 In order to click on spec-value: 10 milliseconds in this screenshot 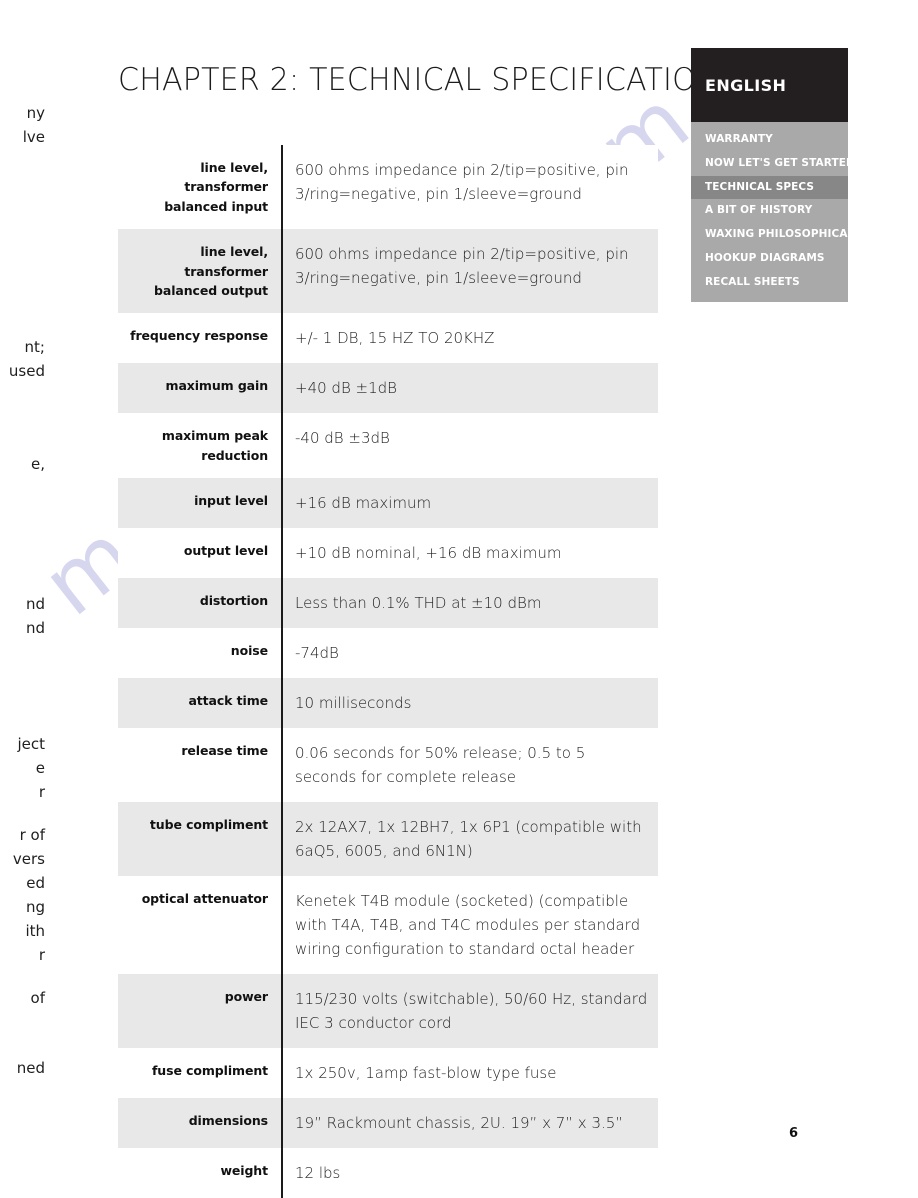, I will do `click(353, 703)`.